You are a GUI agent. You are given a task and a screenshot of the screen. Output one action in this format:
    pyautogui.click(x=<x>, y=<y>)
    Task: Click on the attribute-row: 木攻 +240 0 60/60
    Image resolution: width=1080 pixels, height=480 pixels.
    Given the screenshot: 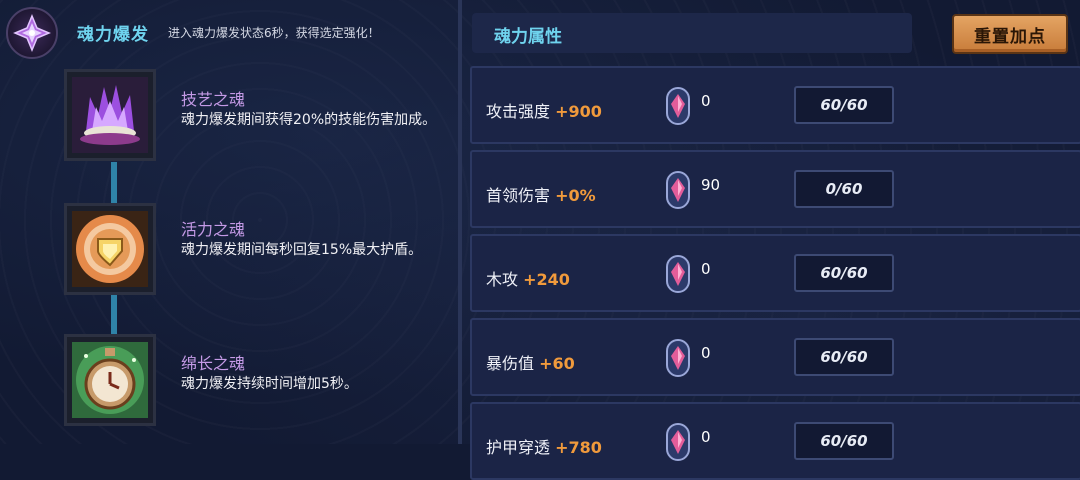 What is the action you would take?
    pyautogui.click(x=775, y=273)
    